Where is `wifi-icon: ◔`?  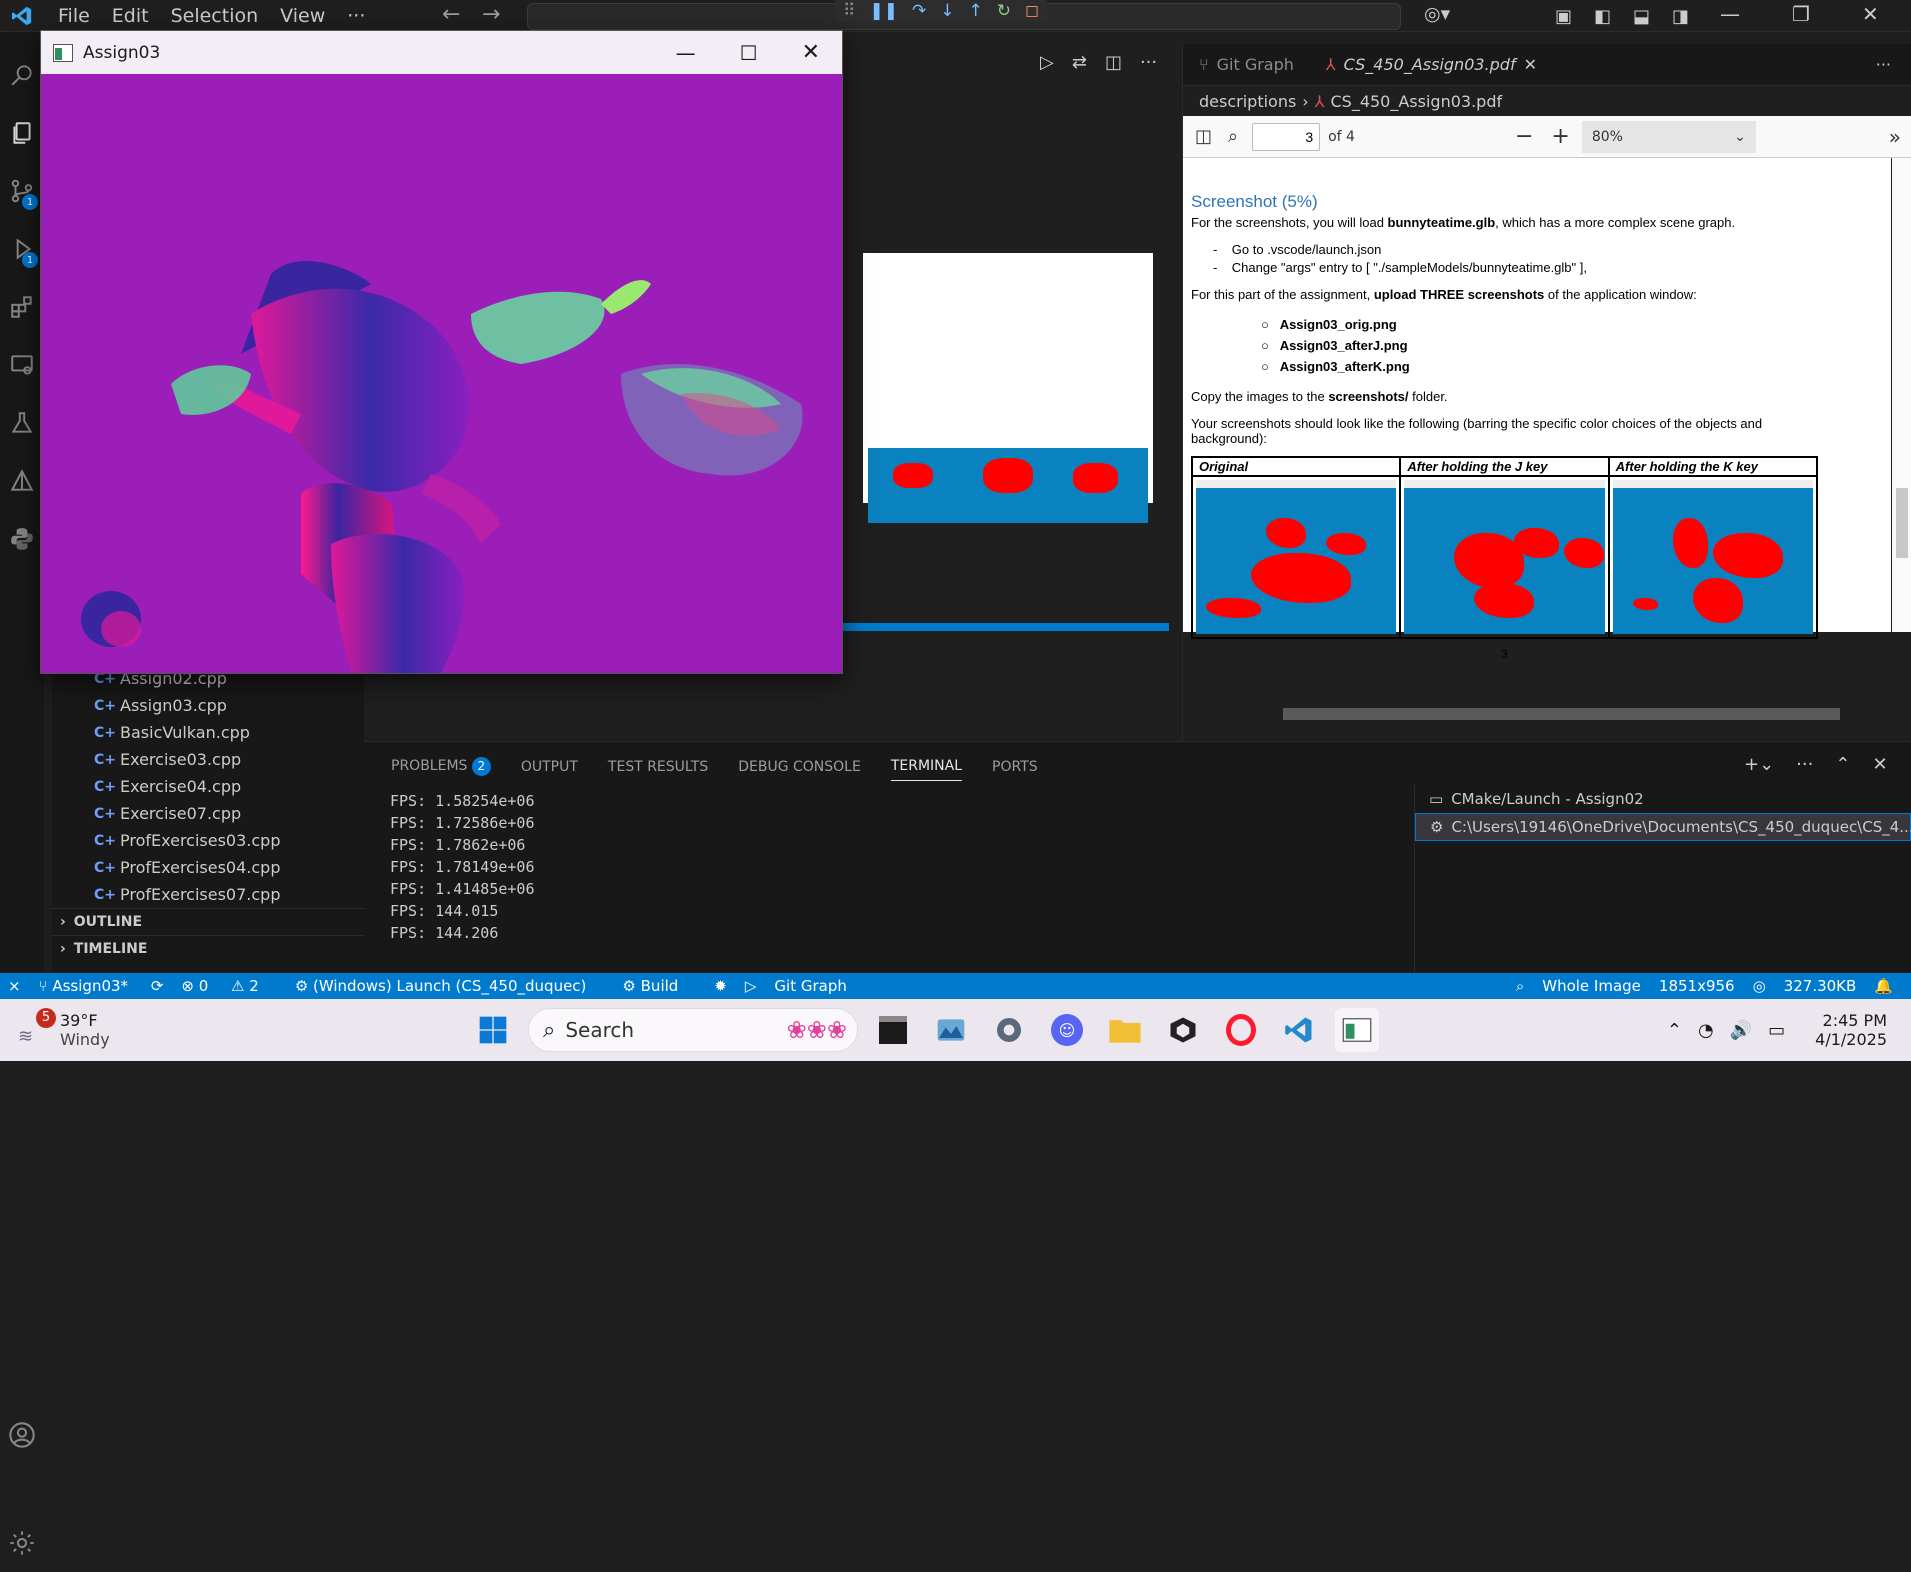
wifi-icon: ◔ is located at coordinates (1706, 1030).